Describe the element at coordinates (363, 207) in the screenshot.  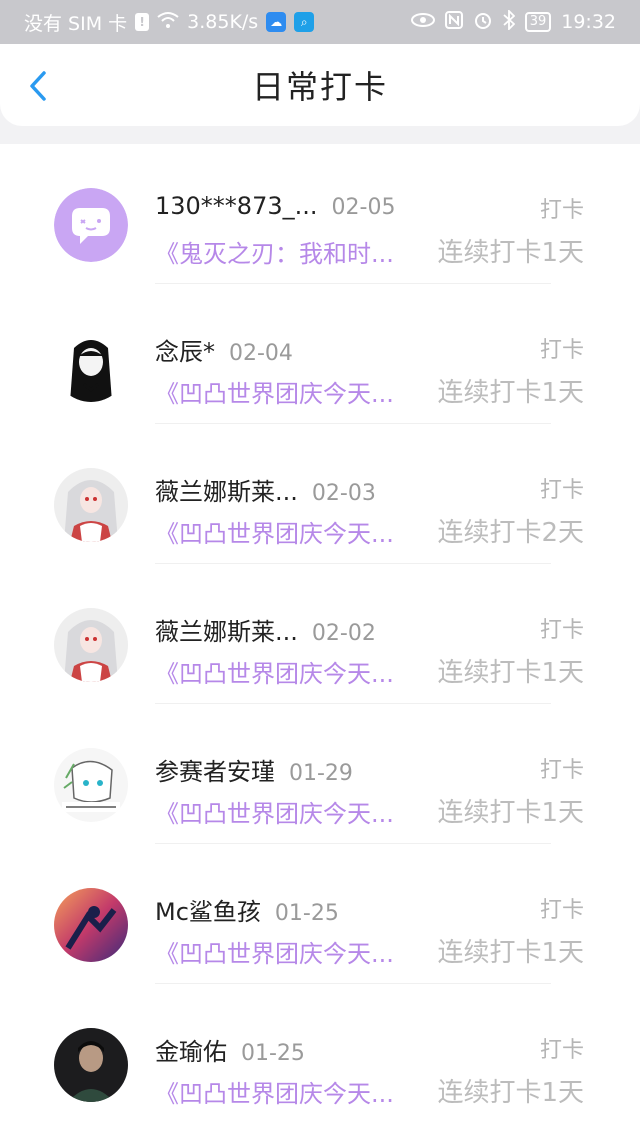
I see `checkin-date: 02-05` at that location.